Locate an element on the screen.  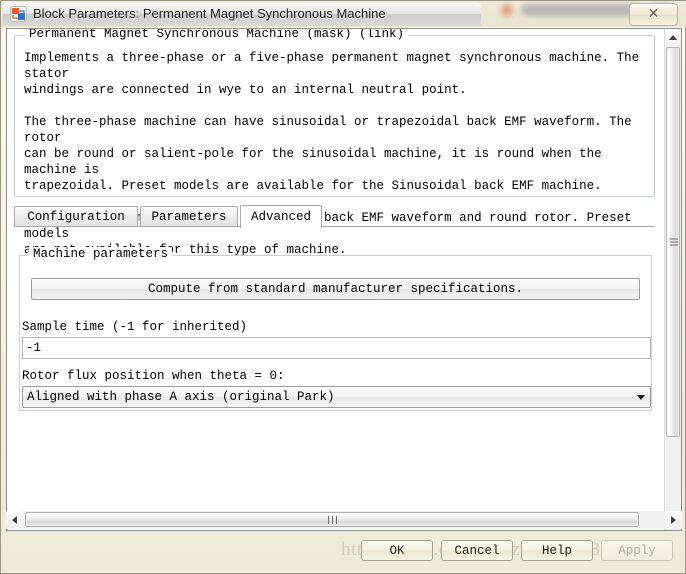
vertical-scrollbar is located at coordinates (672, 279).